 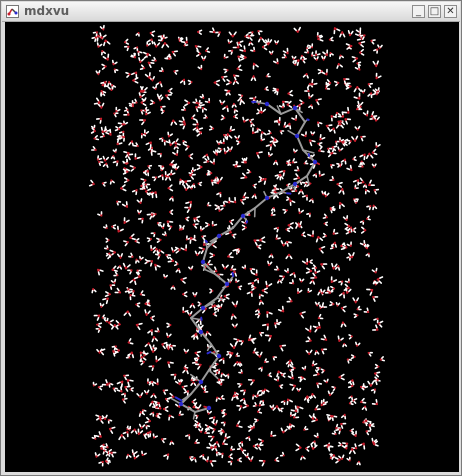 What do you see at coordinates (450, 11) in the screenshot?
I see `close-button: ✕` at bounding box center [450, 11].